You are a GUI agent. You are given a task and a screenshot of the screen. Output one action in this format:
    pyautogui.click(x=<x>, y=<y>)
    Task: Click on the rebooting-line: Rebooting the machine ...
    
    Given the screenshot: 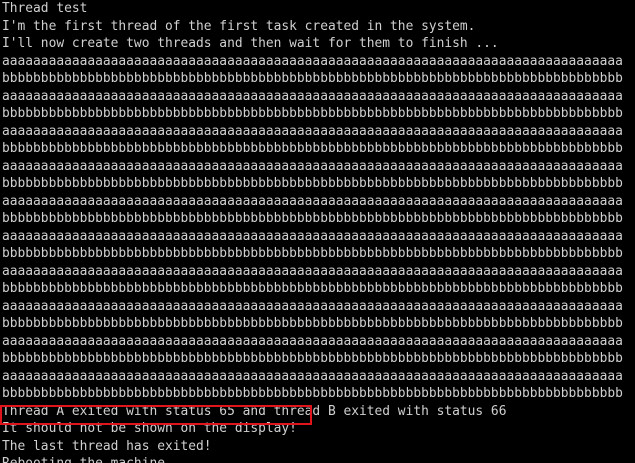 What is the action you would take?
    pyautogui.click(x=318, y=459)
    